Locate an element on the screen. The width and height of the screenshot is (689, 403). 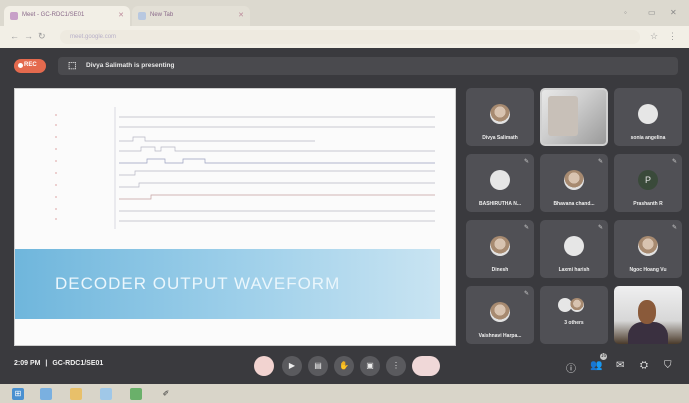
slide-title-banner: DECODER OUTPUT WAVEFORM is located at coordinates (227, 284).